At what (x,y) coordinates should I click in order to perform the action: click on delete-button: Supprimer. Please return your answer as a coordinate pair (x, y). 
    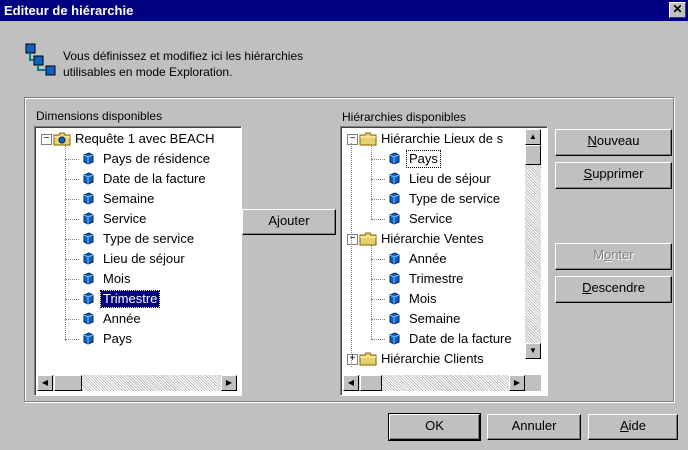
    Looking at the image, I should click on (613, 175).